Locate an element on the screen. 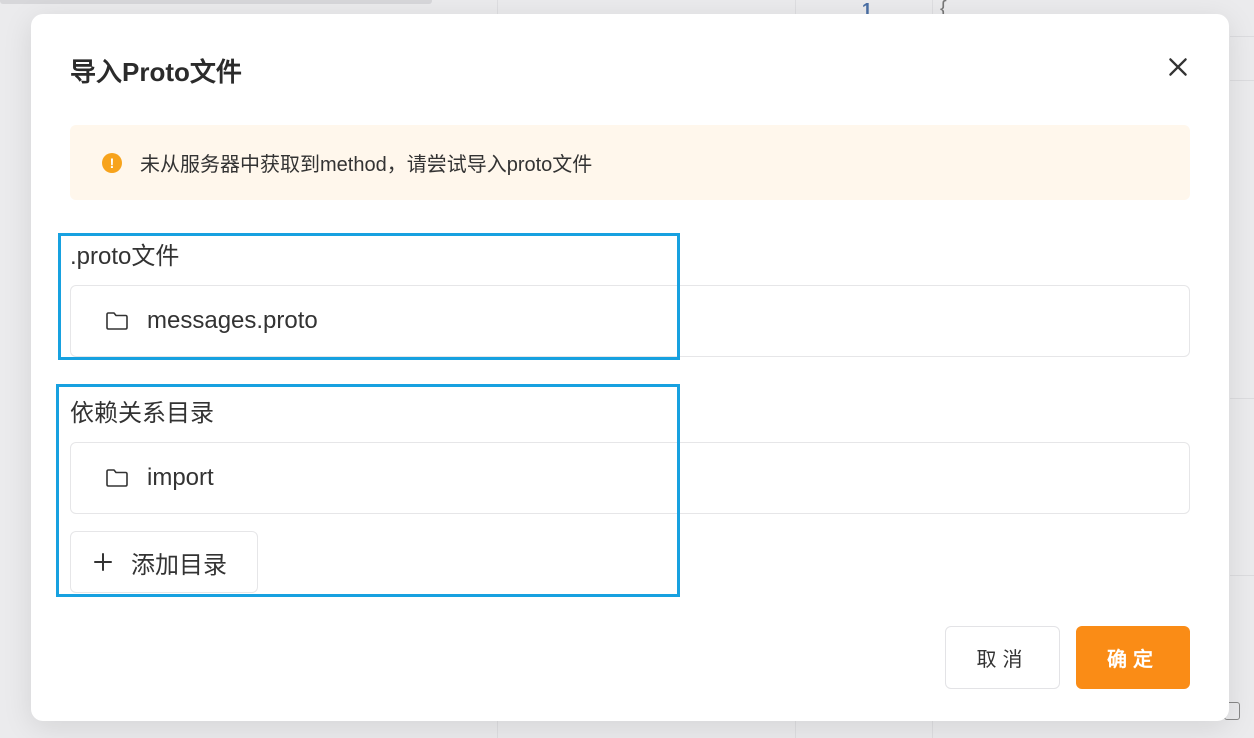 The height and width of the screenshot is (738, 1254). cancel-button: 取消 is located at coordinates (1002, 657).